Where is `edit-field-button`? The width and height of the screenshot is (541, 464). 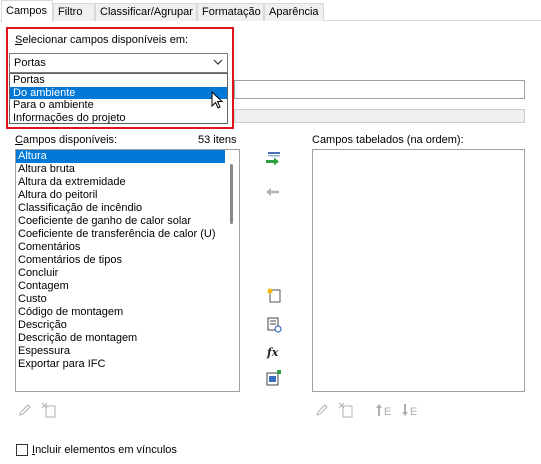
edit-field-button is located at coordinates (25, 411).